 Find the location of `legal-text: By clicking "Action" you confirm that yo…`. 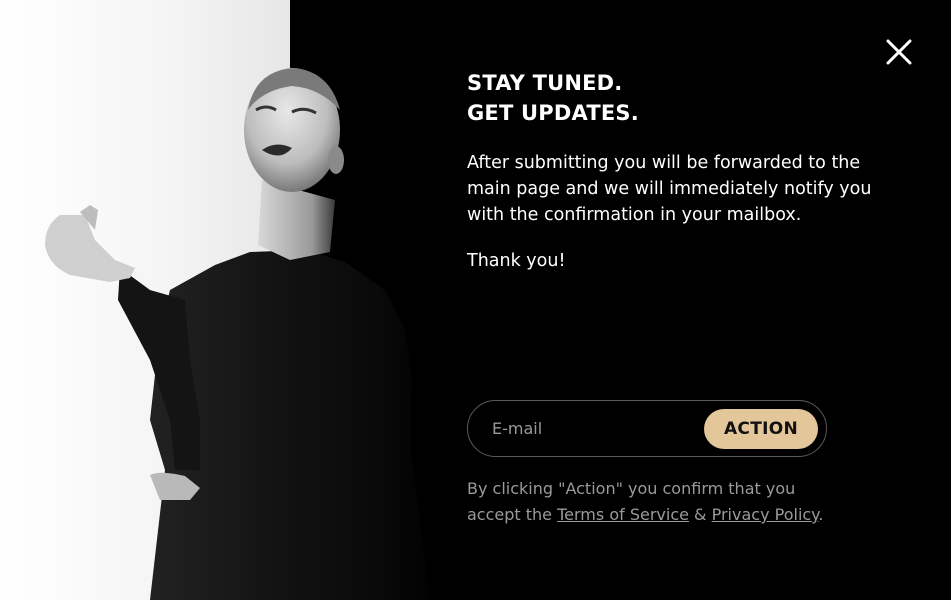

legal-text: By clicking "Action" you confirm that yo… is located at coordinates (657, 502).